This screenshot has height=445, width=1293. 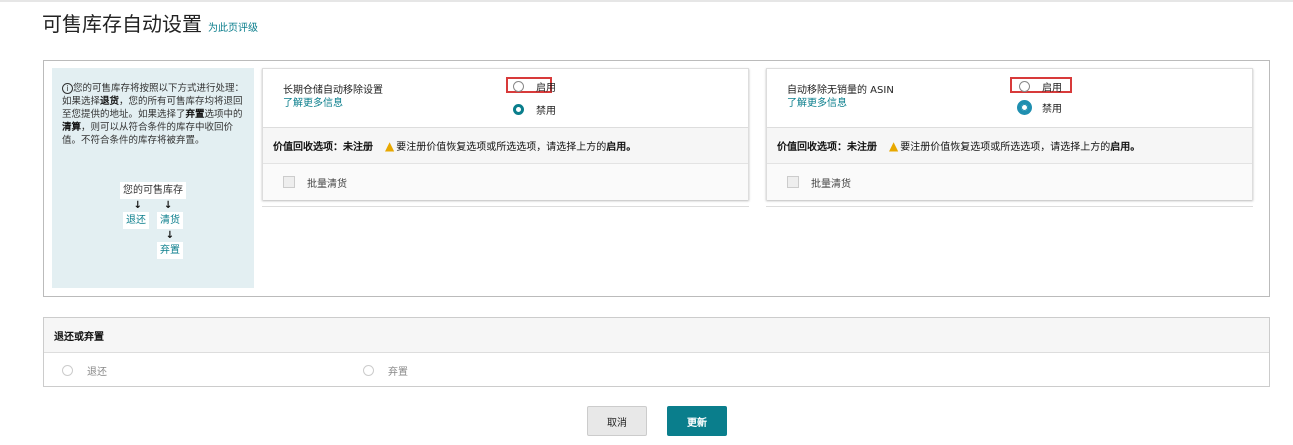 What do you see at coordinates (72, 127) in the screenshot?
I see `info-bold: 清算` at bounding box center [72, 127].